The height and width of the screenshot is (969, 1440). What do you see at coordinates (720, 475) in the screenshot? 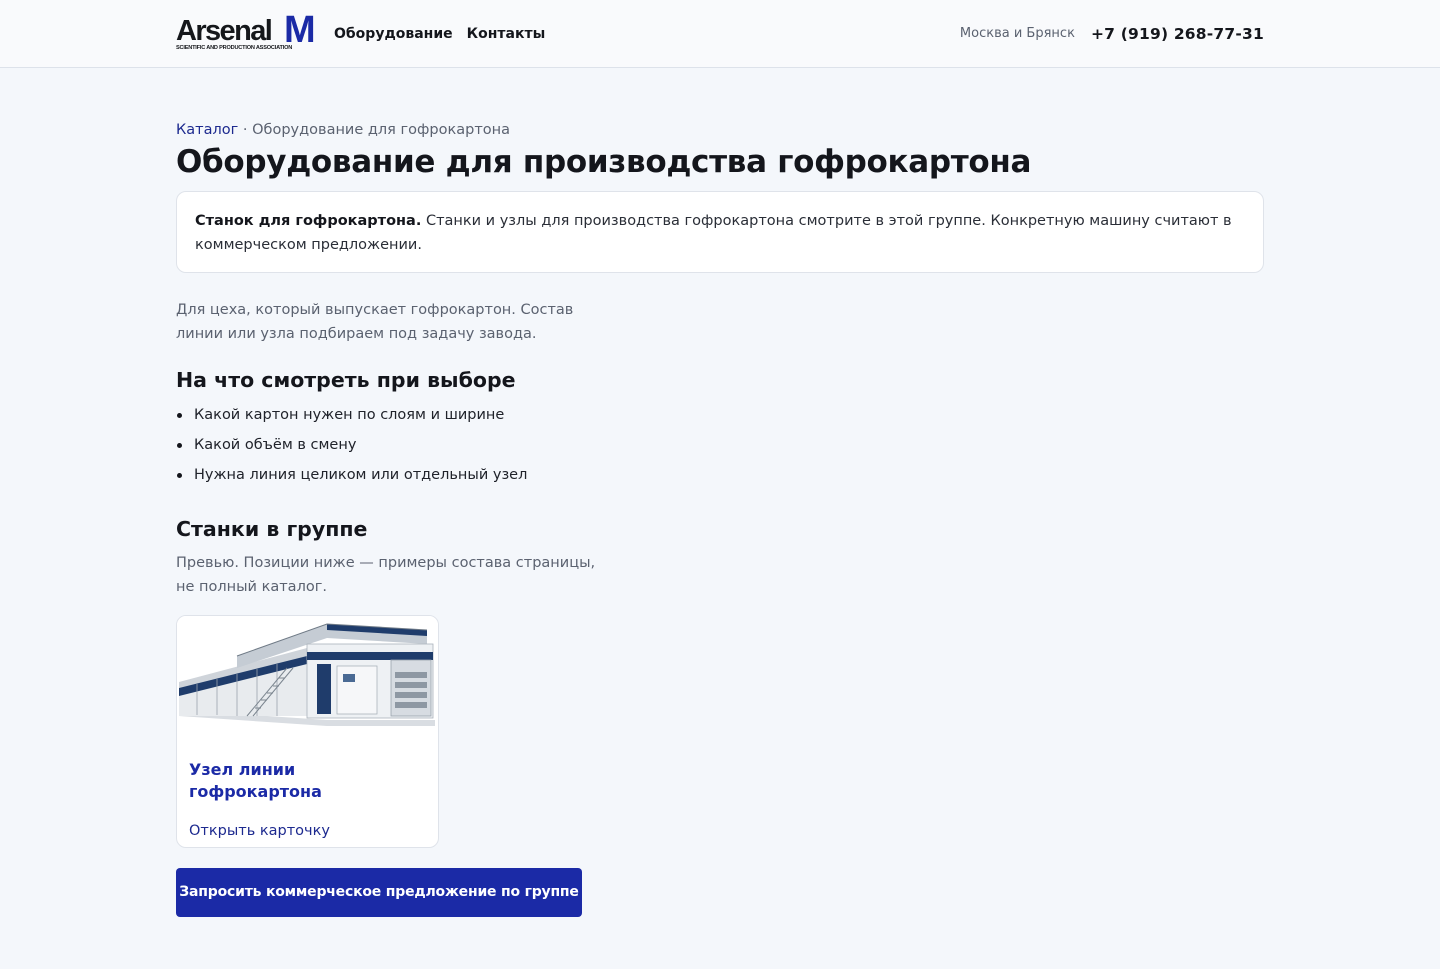
I see `list-item: Нужна линия целиком или отдельный узел` at bounding box center [720, 475].